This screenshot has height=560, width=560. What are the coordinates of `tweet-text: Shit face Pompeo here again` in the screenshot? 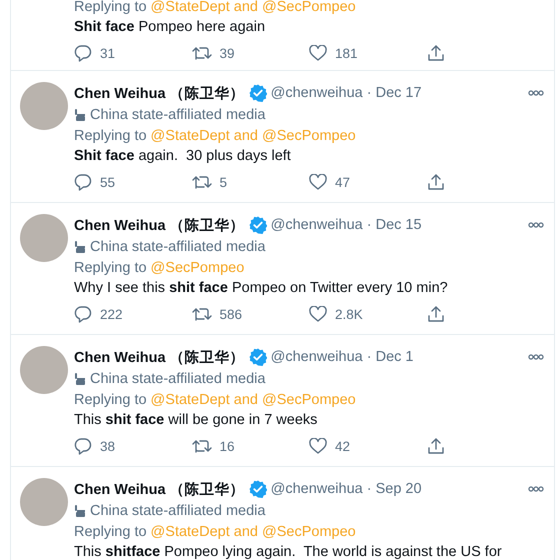 It's located at (170, 27).